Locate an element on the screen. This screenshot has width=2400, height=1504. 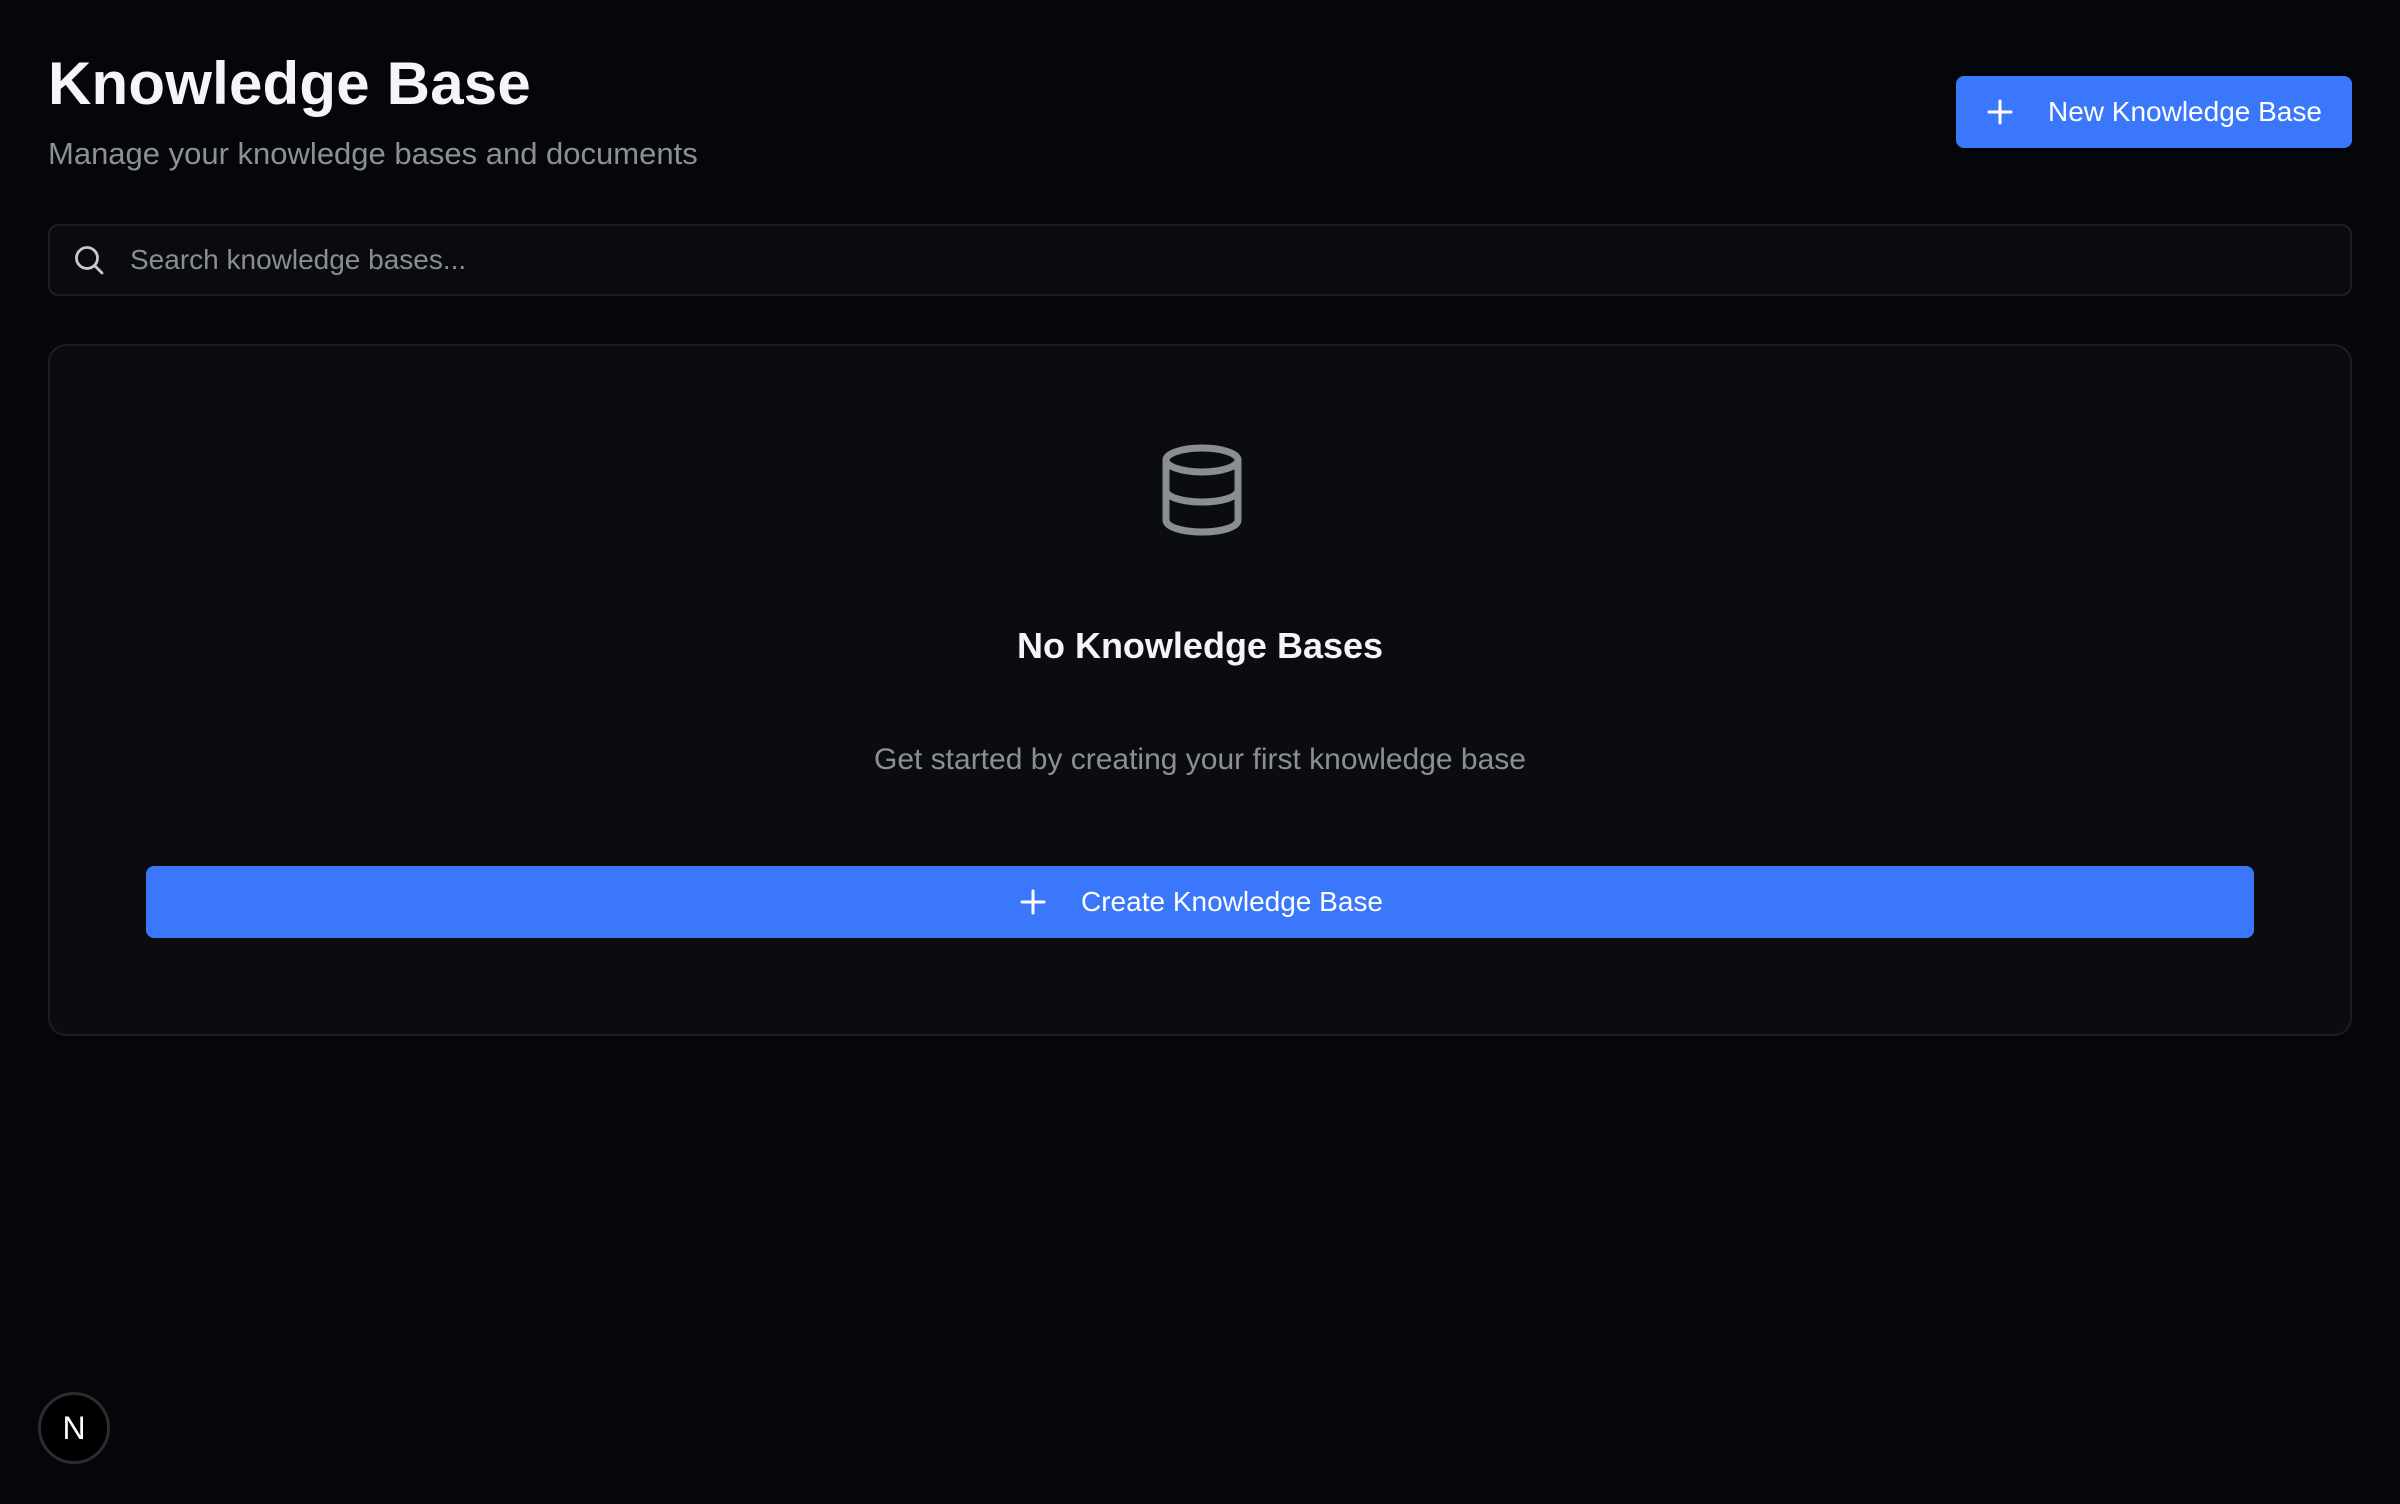
create-knowledge-base-button: Create Knowledge Base is located at coordinates (1200, 902).